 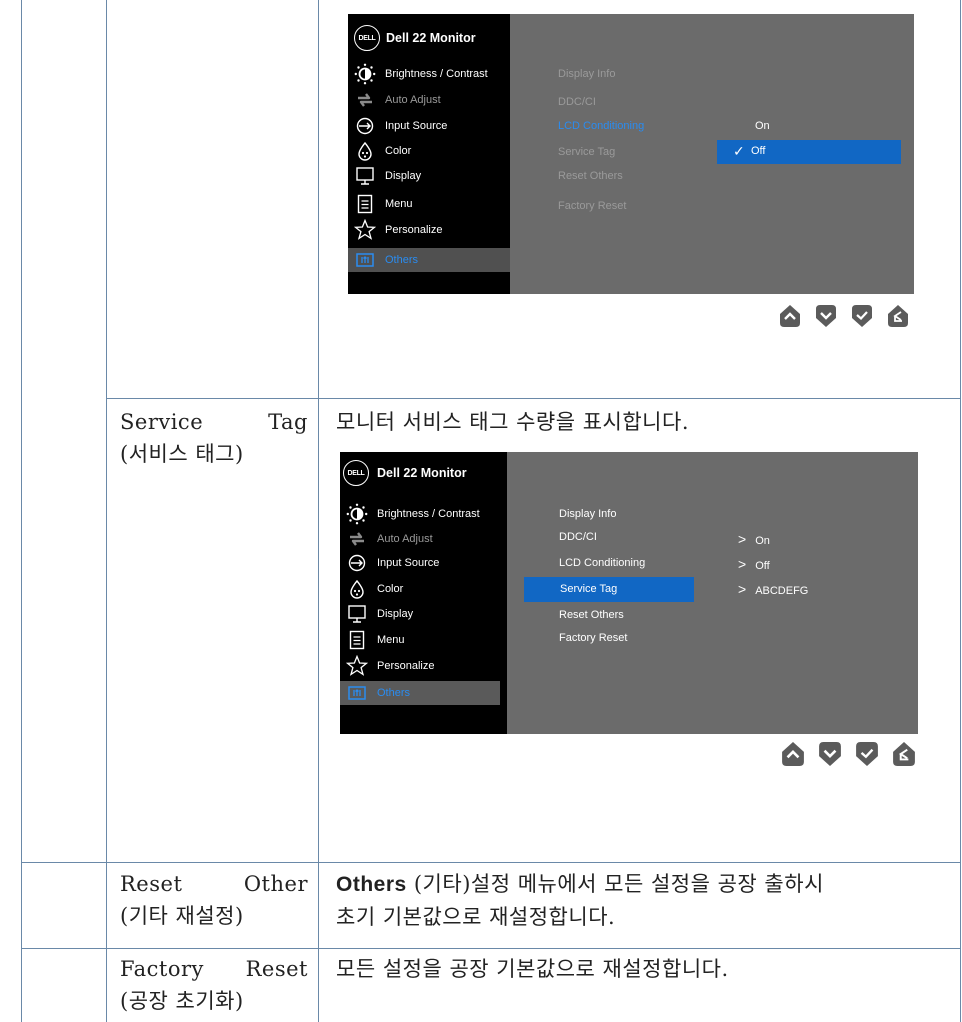 I want to click on label-reset-other: Reset Other (기타 재설정), so click(x=214, y=900).